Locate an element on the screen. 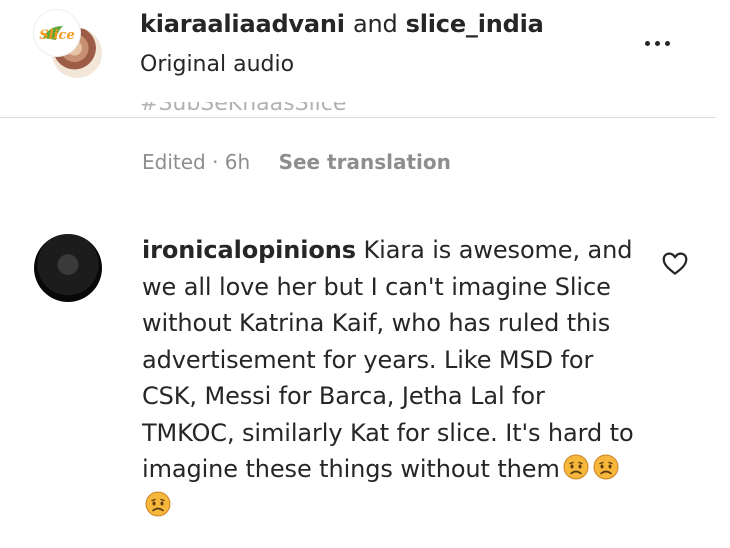 Image resolution: width=730 pixels, height=548 pixels. clipped-caption: #SubSeKhaasSlice is located at coordinates (243, 112).